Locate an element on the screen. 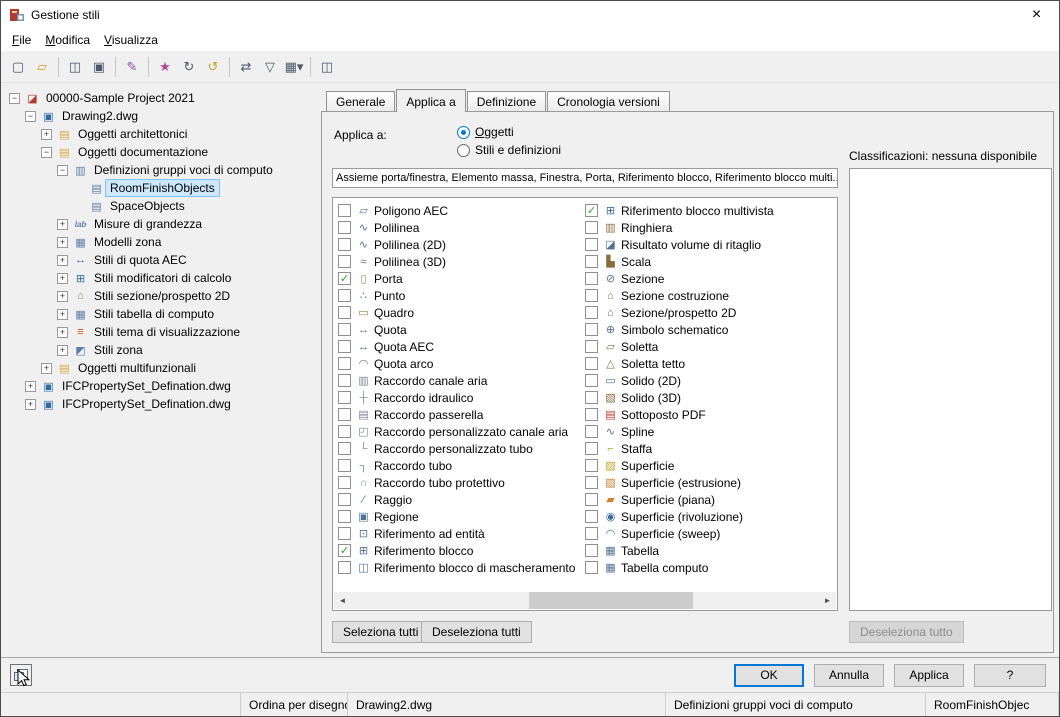 Image resolution: width=1060 pixels, height=717 pixels. apply-button: Applica is located at coordinates (929, 675).